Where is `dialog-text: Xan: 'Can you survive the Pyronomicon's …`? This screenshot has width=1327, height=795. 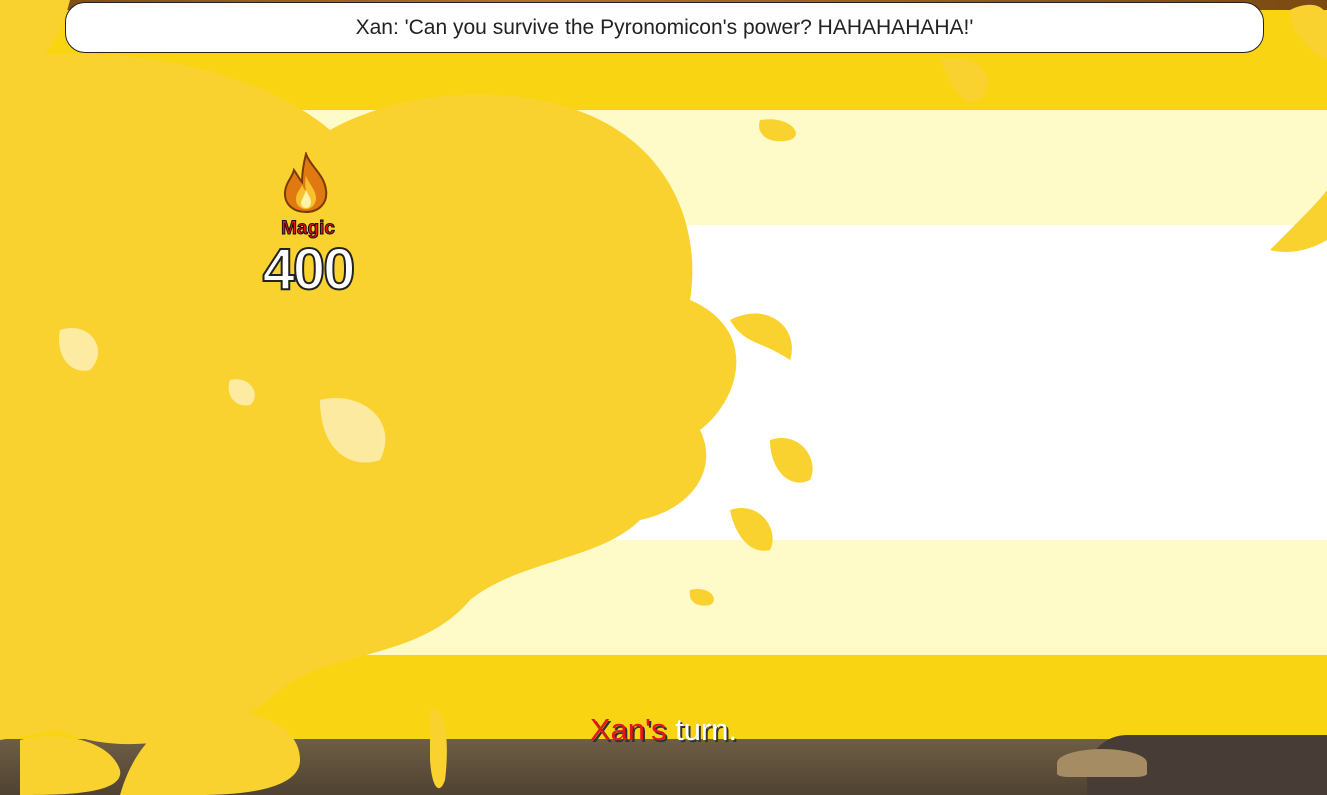 dialog-text: Xan: 'Can you survive the Pyronomicon's … is located at coordinates (664, 27).